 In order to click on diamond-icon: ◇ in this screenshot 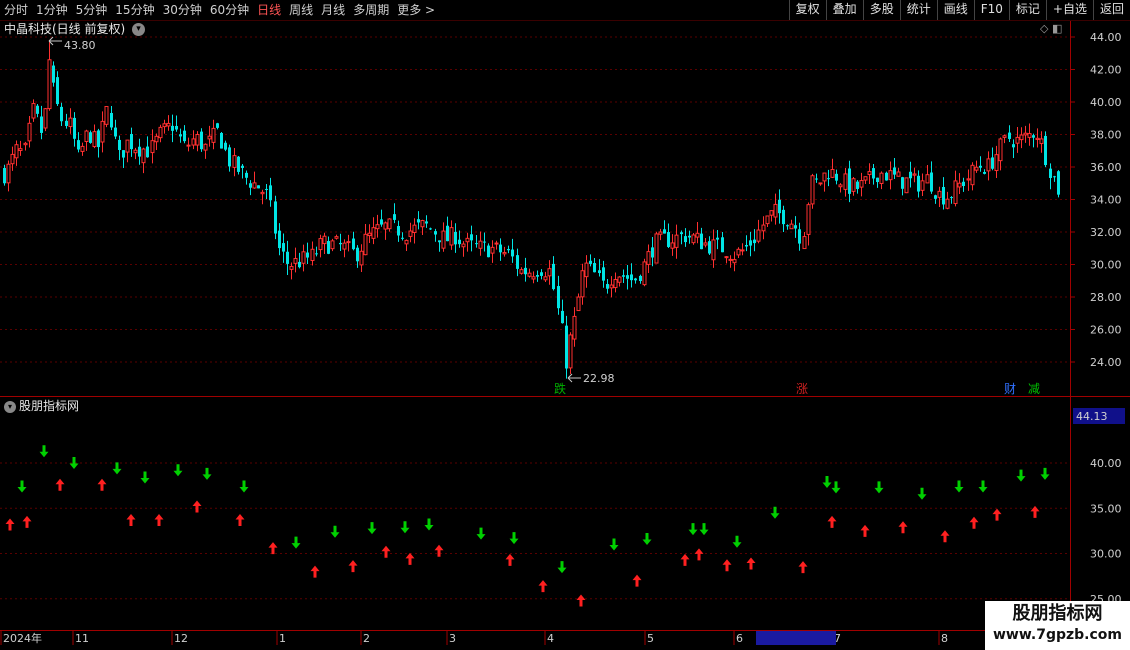, I will do `click(1044, 28)`.